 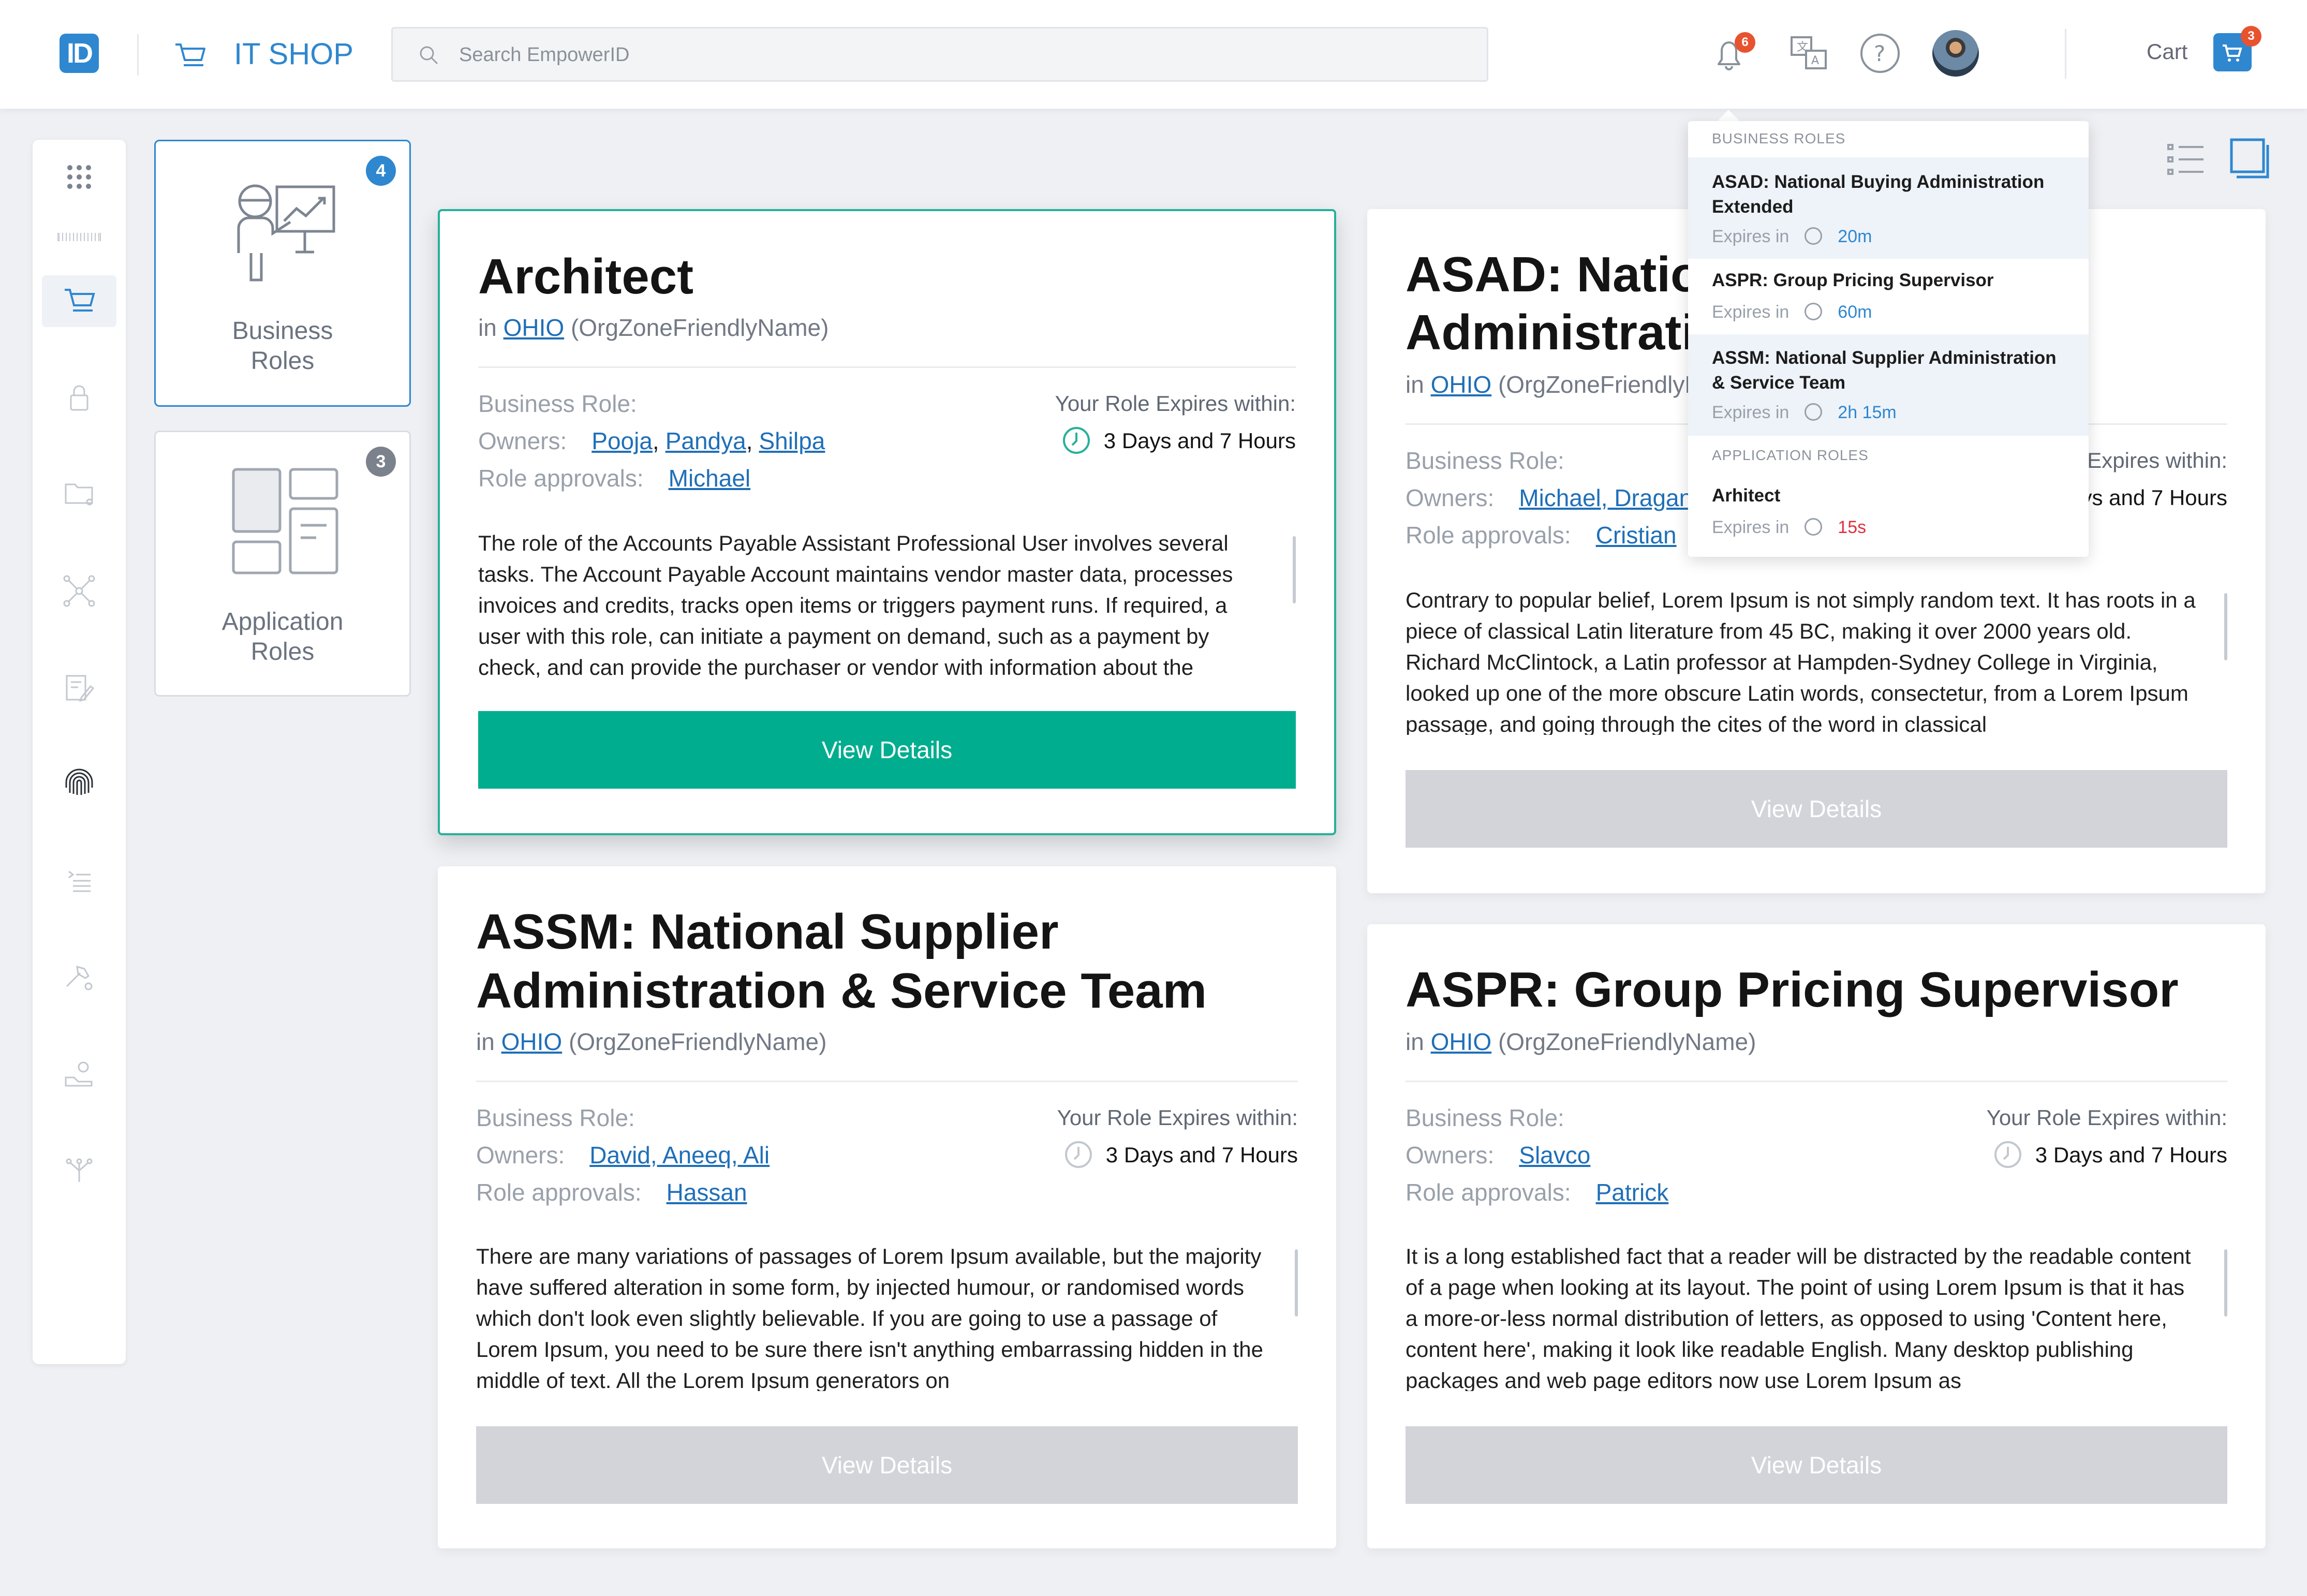 I want to click on owner-link: Slavco, so click(x=1554, y=1156).